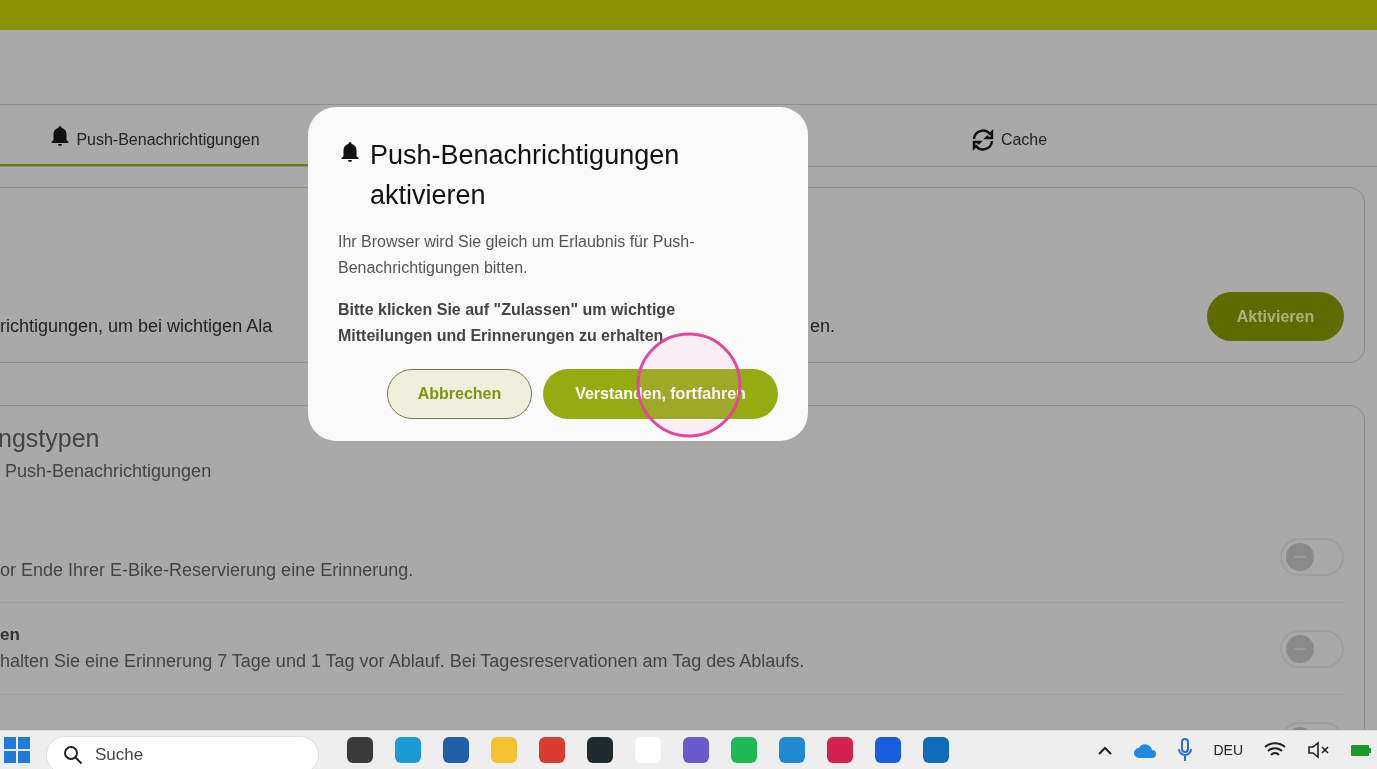  What do you see at coordinates (507, 323) in the screenshot?
I see `dialog-notice: Bitte klicken Sie auf "Zulassen" um wichtige Mitteilungen und Erinnerungen zu erhalten.` at bounding box center [507, 323].